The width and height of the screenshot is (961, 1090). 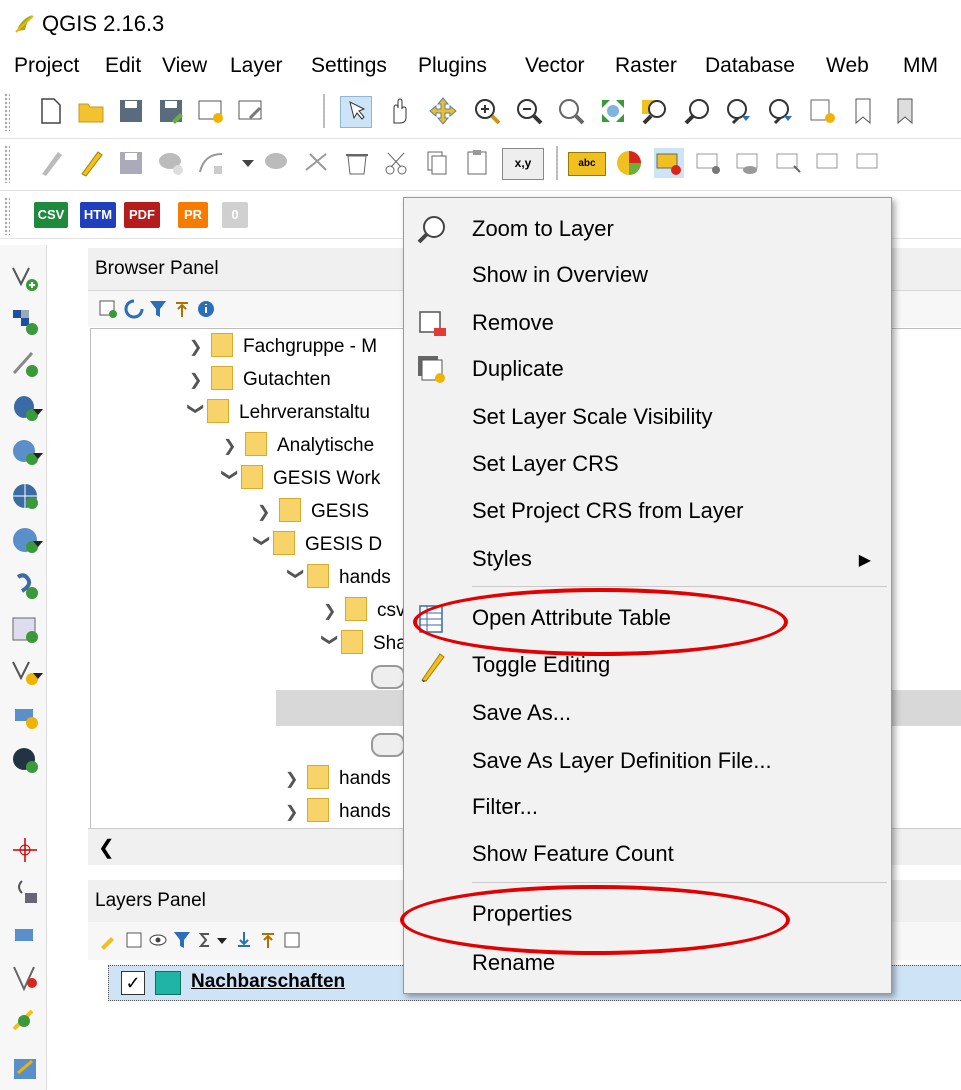 What do you see at coordinates (260, 383) in the screenshot?
I see `tree-item: ❯ Gutachten` at bounding box center [260, 383].